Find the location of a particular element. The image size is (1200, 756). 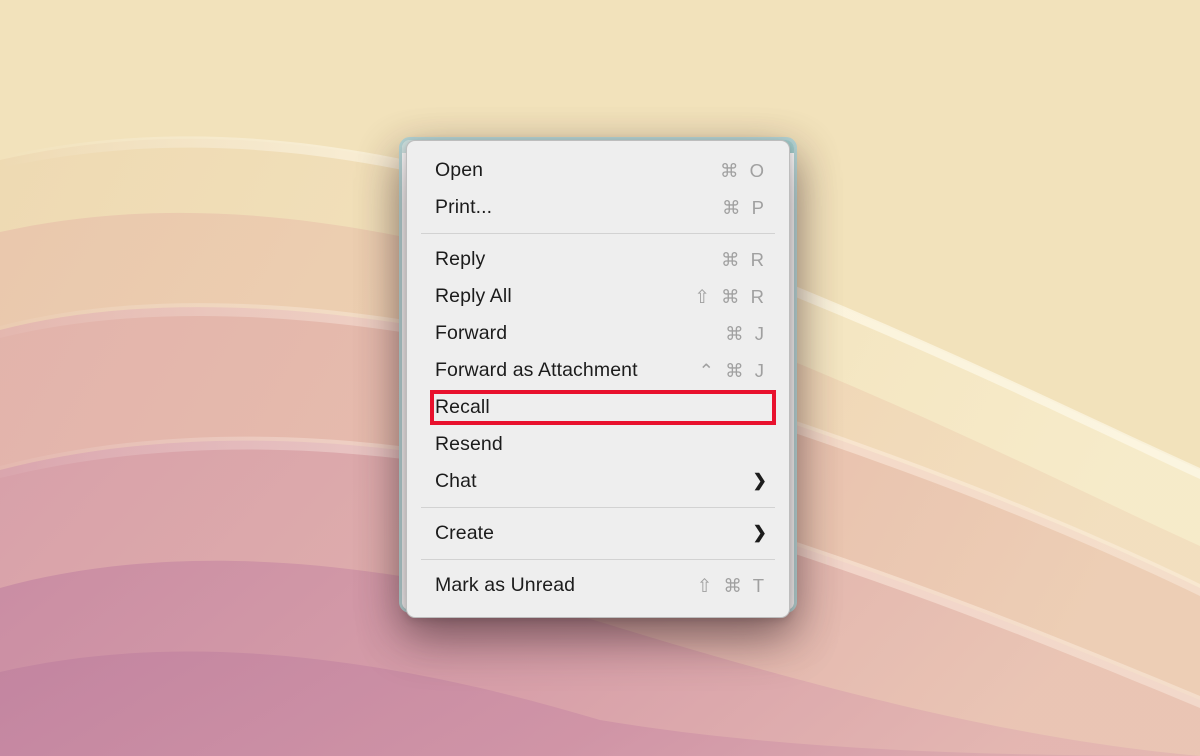

menu-item-shortcut: ⌘ O is located at coordinates (743, 170).